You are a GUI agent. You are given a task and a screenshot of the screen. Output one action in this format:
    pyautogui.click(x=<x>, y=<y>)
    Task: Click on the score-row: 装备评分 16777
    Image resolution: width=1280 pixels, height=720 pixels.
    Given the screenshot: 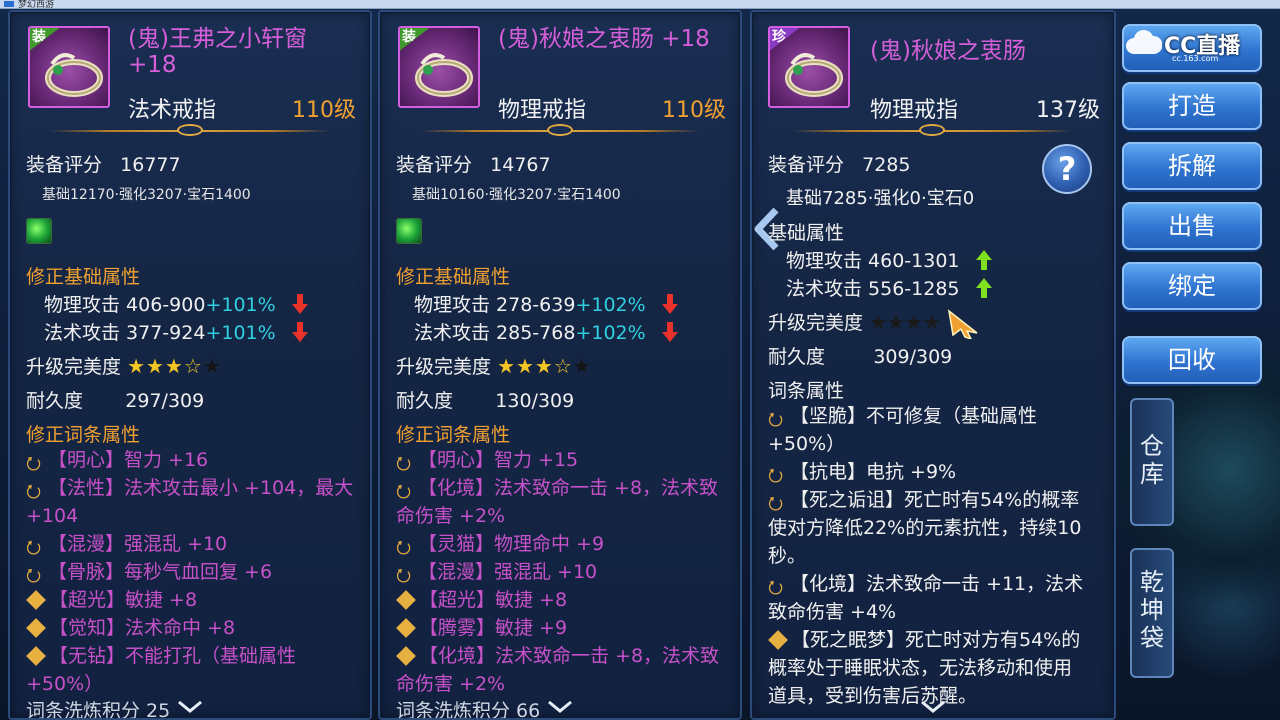 What is the action you would take?
    pyautogui.click(x=103, y=163)
    